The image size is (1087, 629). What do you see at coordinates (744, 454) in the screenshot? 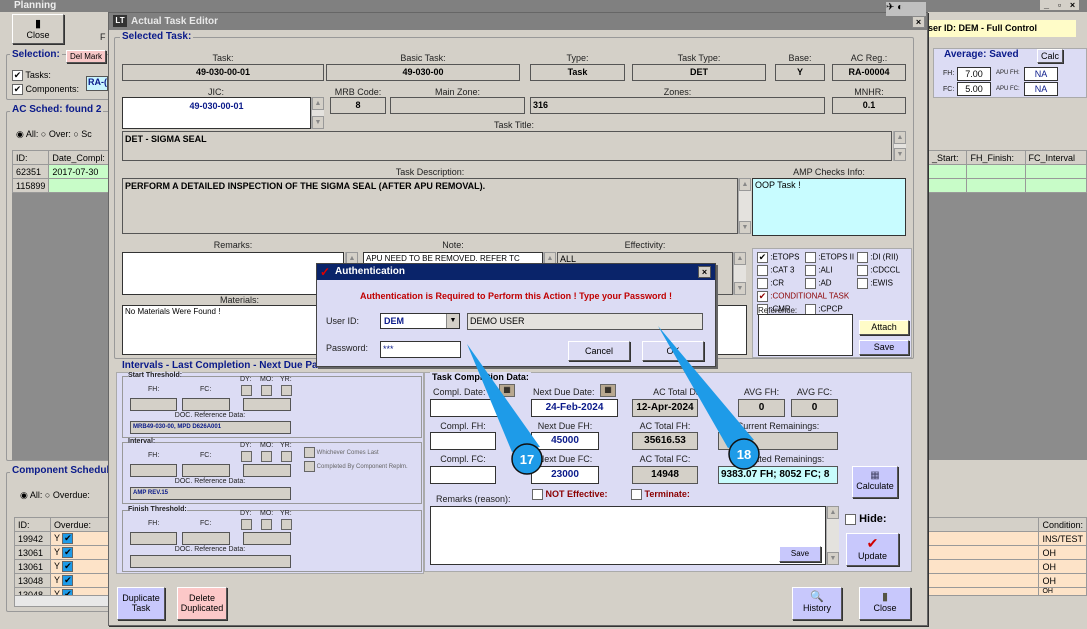
I see `callout-18-label: 18` at bounding box center [744, 454].